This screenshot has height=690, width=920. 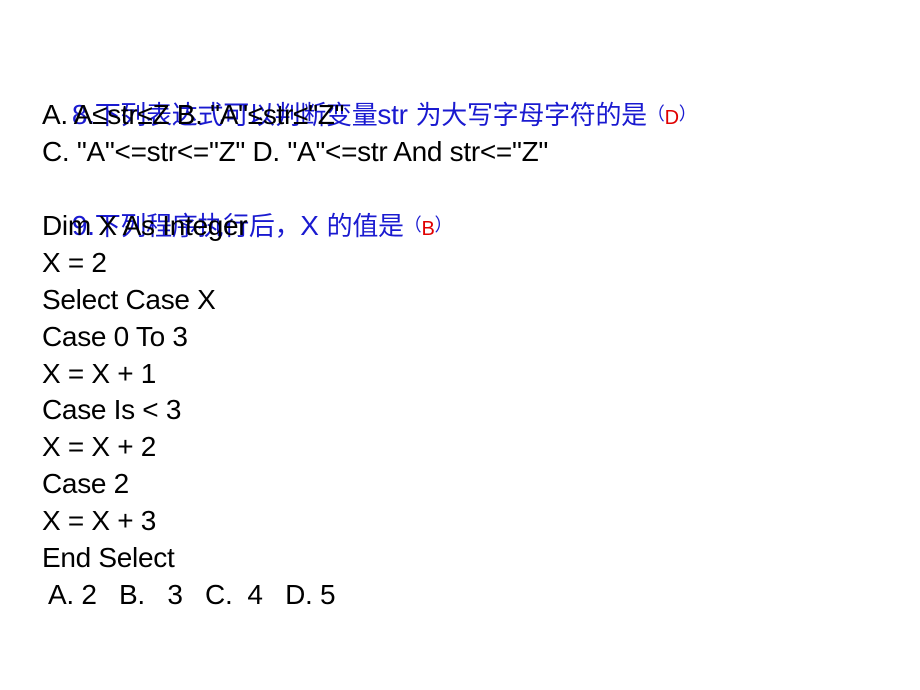 I want to click on code-line: X = X + 2, so click(x=99, y=446).